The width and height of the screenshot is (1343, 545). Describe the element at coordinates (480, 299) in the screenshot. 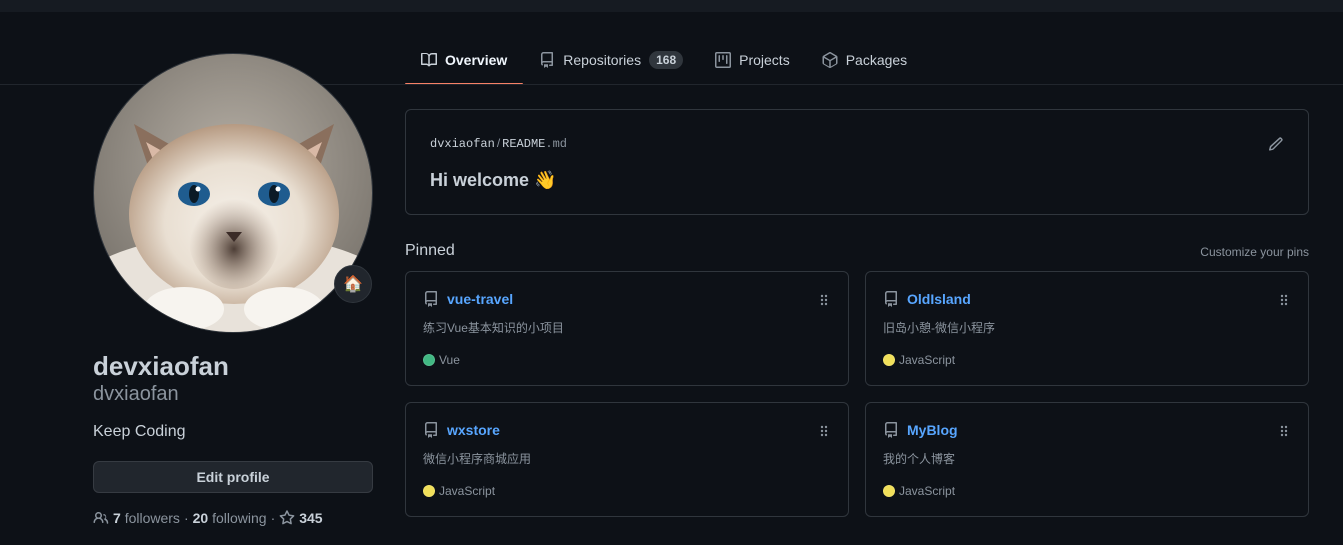

I see `repo-name-link: vue-travel` at that location.